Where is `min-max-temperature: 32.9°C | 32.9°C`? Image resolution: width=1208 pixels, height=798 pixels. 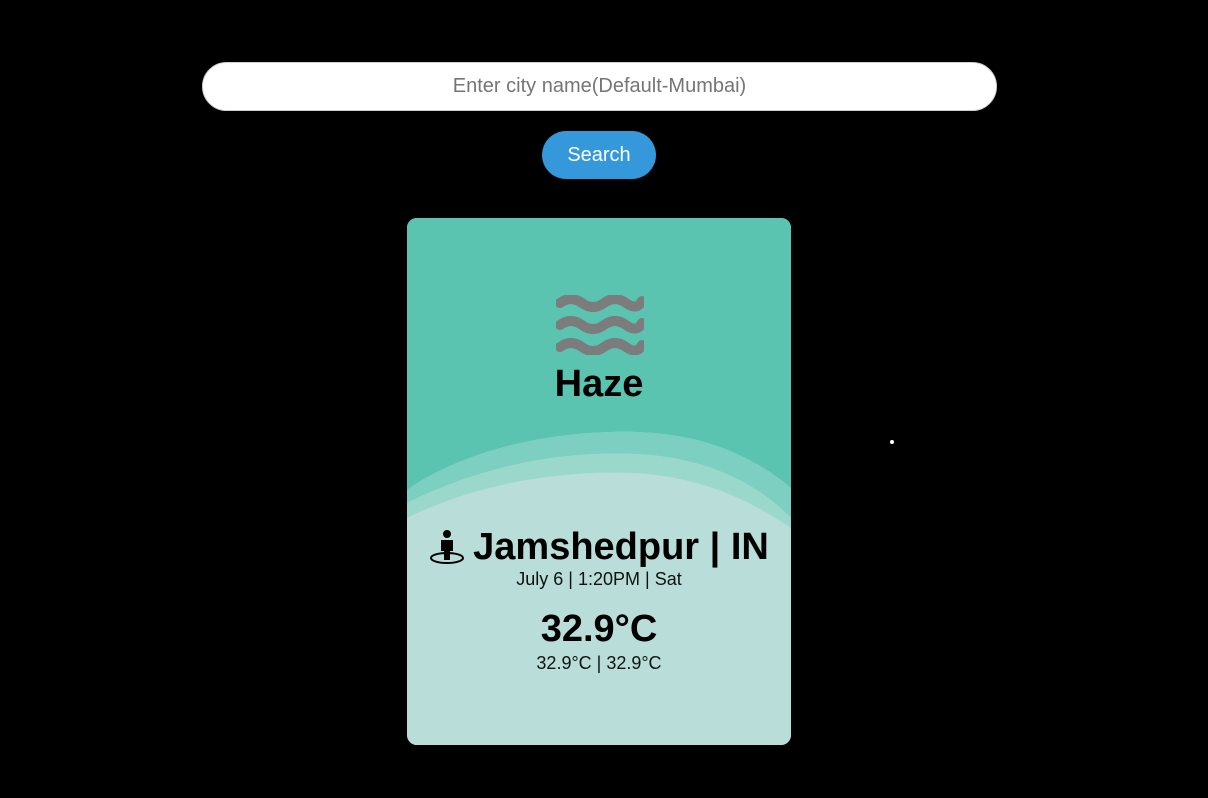 min-max-temperature: 32.9°C | 32.9°C is located at coordinates (599, 663).